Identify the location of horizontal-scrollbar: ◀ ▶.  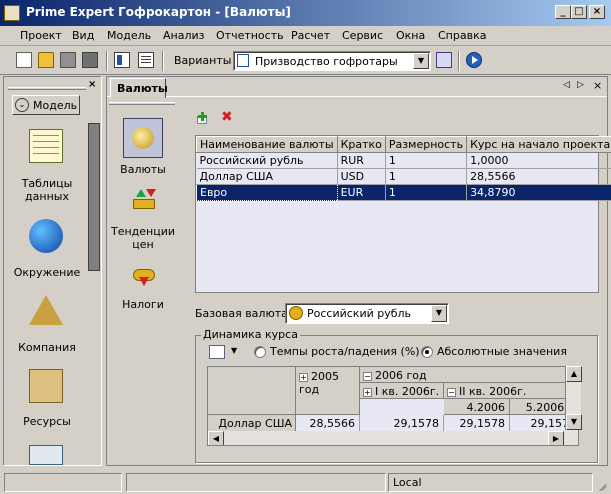
(393, 438).